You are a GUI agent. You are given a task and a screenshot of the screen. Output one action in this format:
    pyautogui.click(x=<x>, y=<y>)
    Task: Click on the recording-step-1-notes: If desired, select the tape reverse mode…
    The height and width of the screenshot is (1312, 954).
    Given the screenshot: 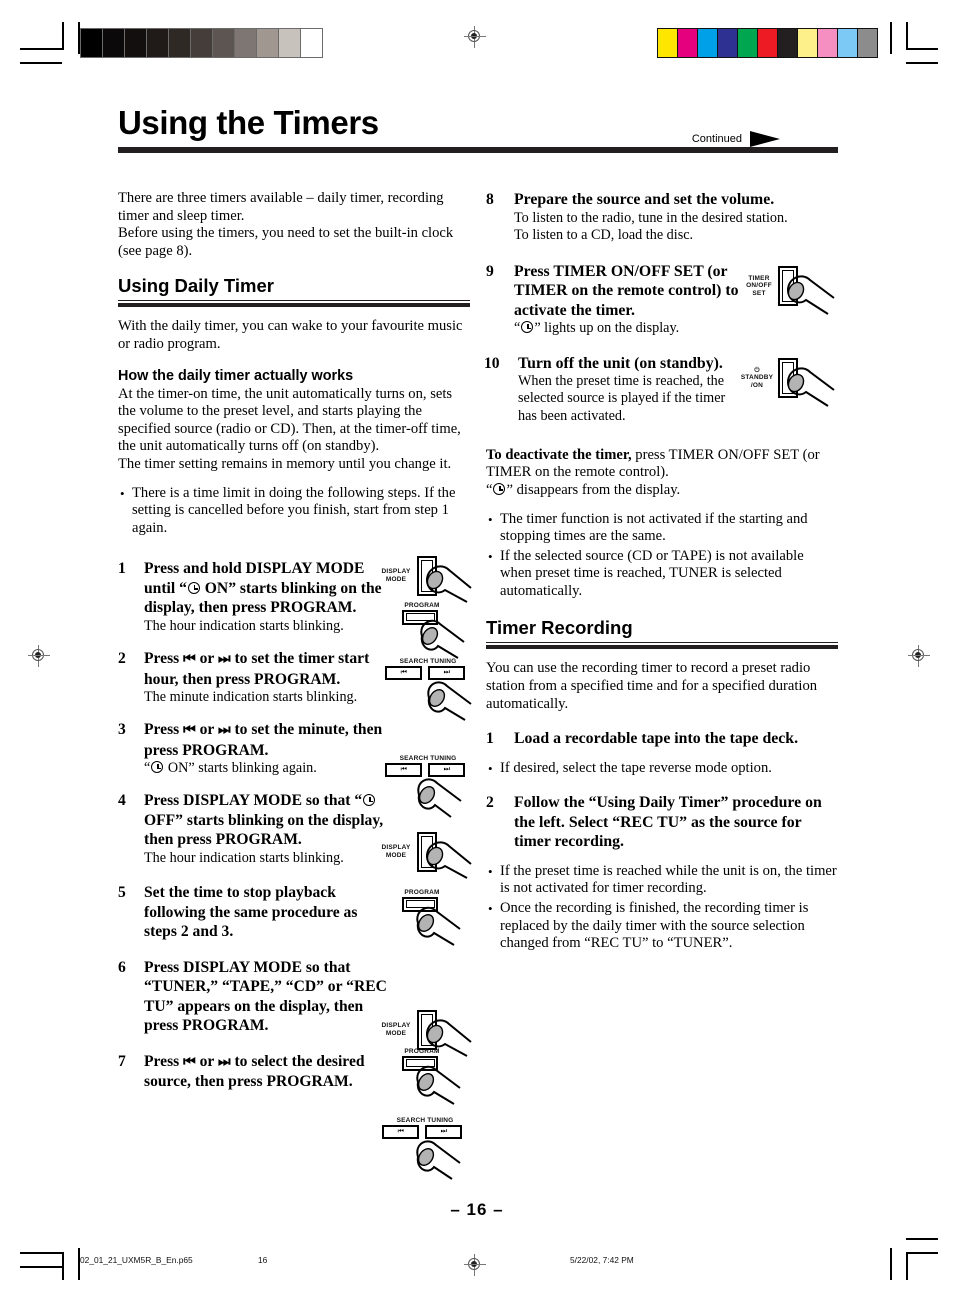 What is the action you would take?
    pyautogui.click(x=662, y=769)
    